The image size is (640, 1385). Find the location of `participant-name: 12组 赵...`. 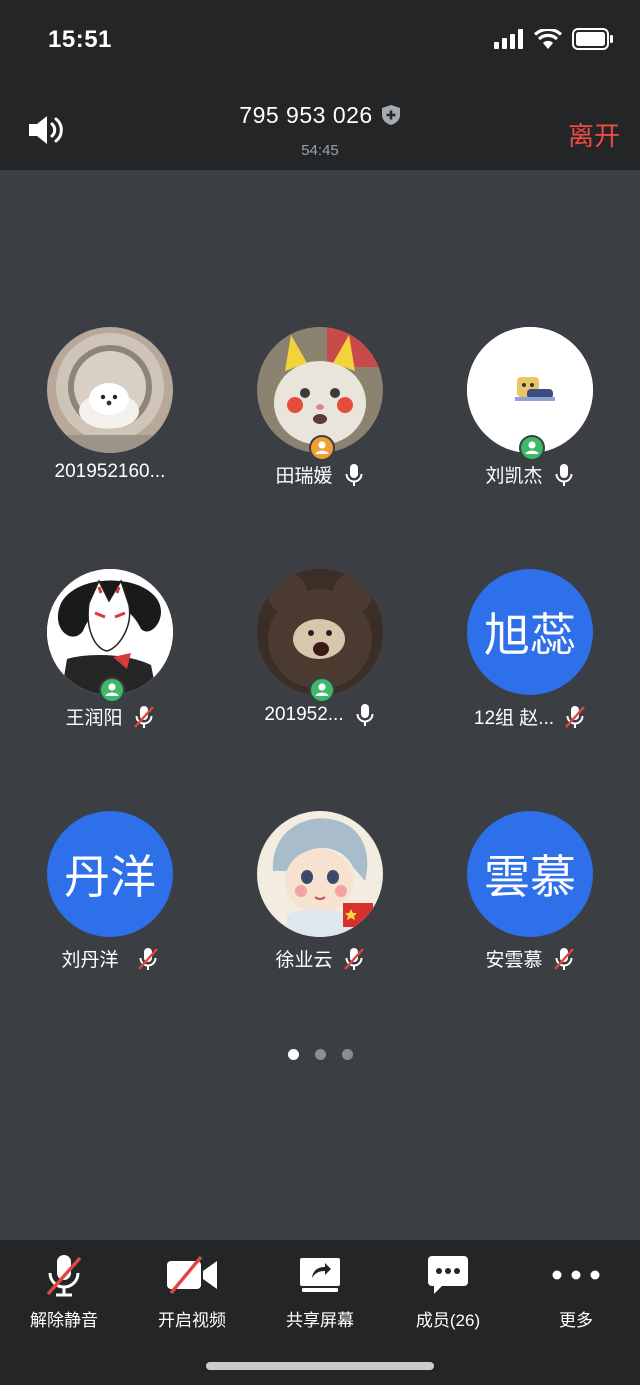

participant-name: 12组 赵... is located at coordinates (514, 718).